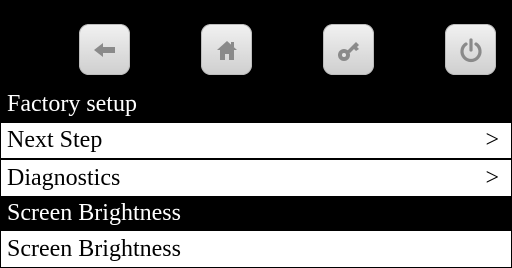  What do you see at coordinates (256, 177) in the screenshot?
I see `menu-item-diagnostics: Diagnostics >` at bounding box center [256, 177].